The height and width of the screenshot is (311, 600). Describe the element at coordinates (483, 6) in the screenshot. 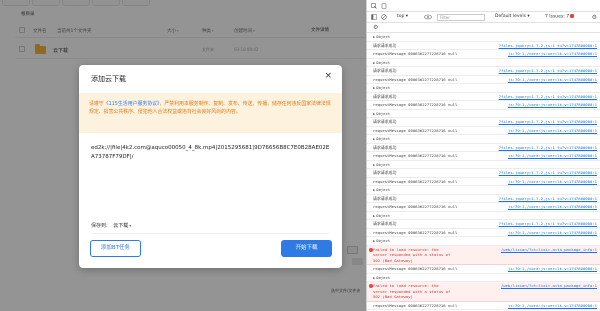

I see `devtools-tabbar` at that location.